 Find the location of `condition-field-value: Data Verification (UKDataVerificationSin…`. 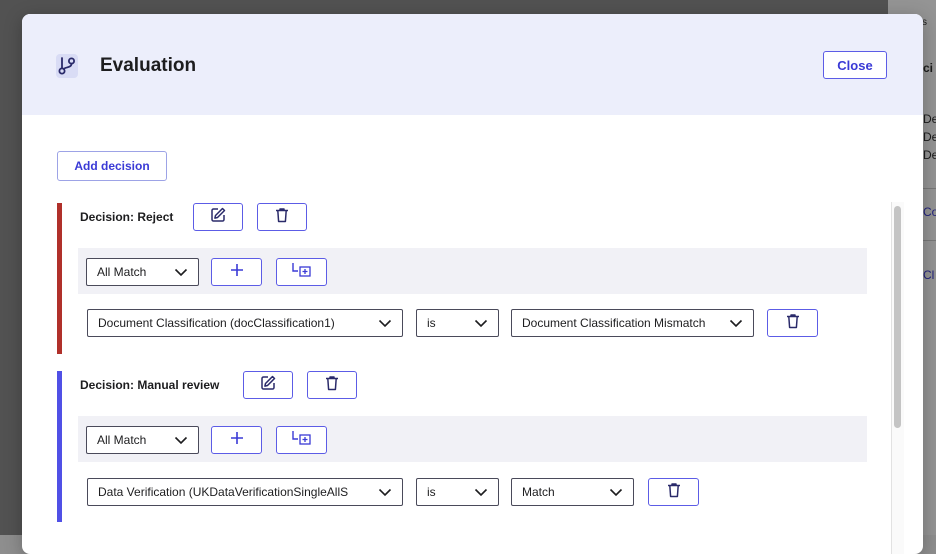

condition-field-value: Data Verification (UKDataVerificationSin… is located at coordinates (223, 492).